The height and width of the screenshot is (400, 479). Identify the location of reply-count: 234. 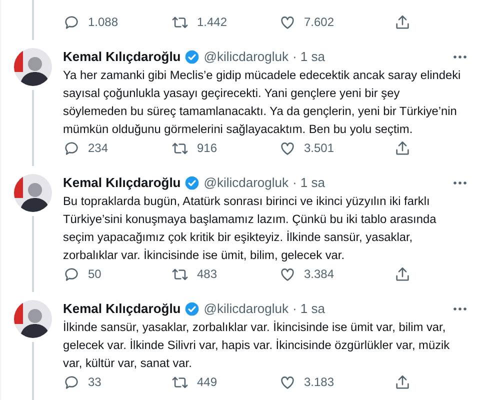
(98, 148).